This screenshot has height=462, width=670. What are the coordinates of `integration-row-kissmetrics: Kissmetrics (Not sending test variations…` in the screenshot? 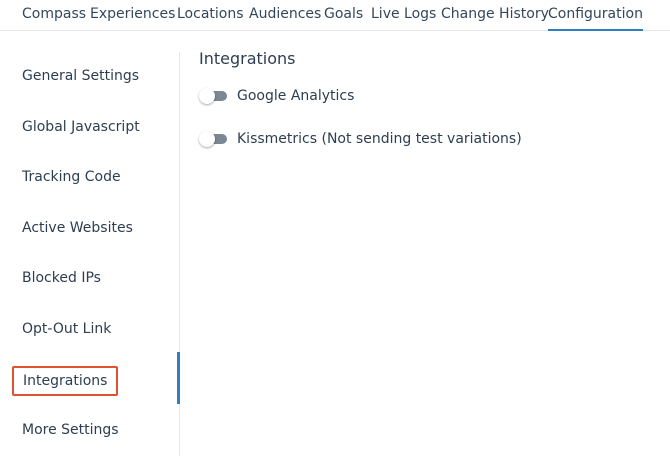 It's located at (360, 139).